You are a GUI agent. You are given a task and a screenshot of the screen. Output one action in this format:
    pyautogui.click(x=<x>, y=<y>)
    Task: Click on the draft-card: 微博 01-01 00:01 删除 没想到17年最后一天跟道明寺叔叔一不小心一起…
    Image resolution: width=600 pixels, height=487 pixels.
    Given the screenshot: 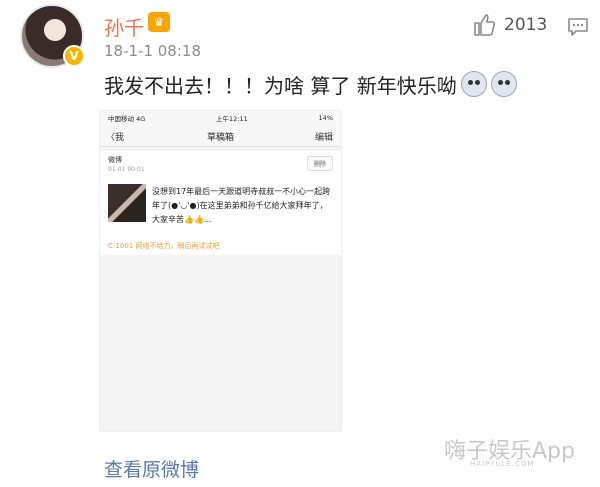 What is the action you would take?
    pyautogui.click(x=220, y=203)
    